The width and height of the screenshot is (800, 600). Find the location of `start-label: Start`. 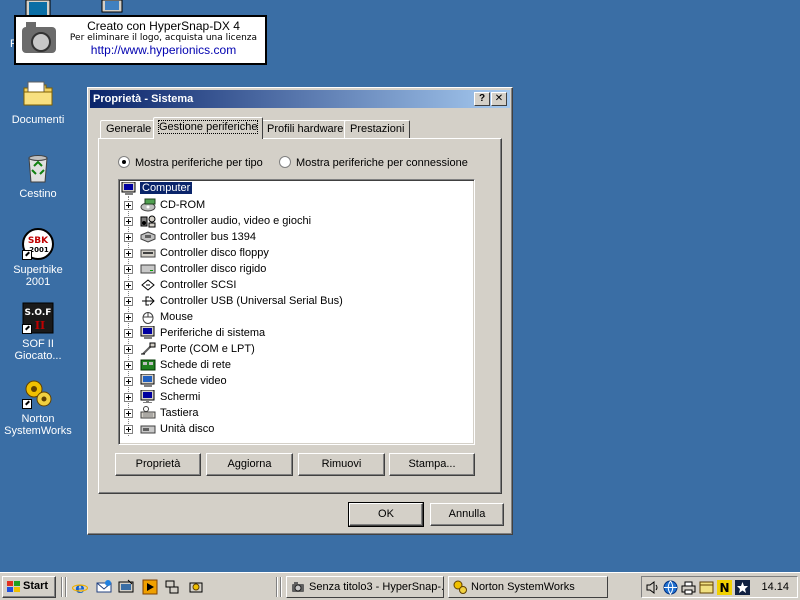

start-label: Start is located at coordinates (36, 586).